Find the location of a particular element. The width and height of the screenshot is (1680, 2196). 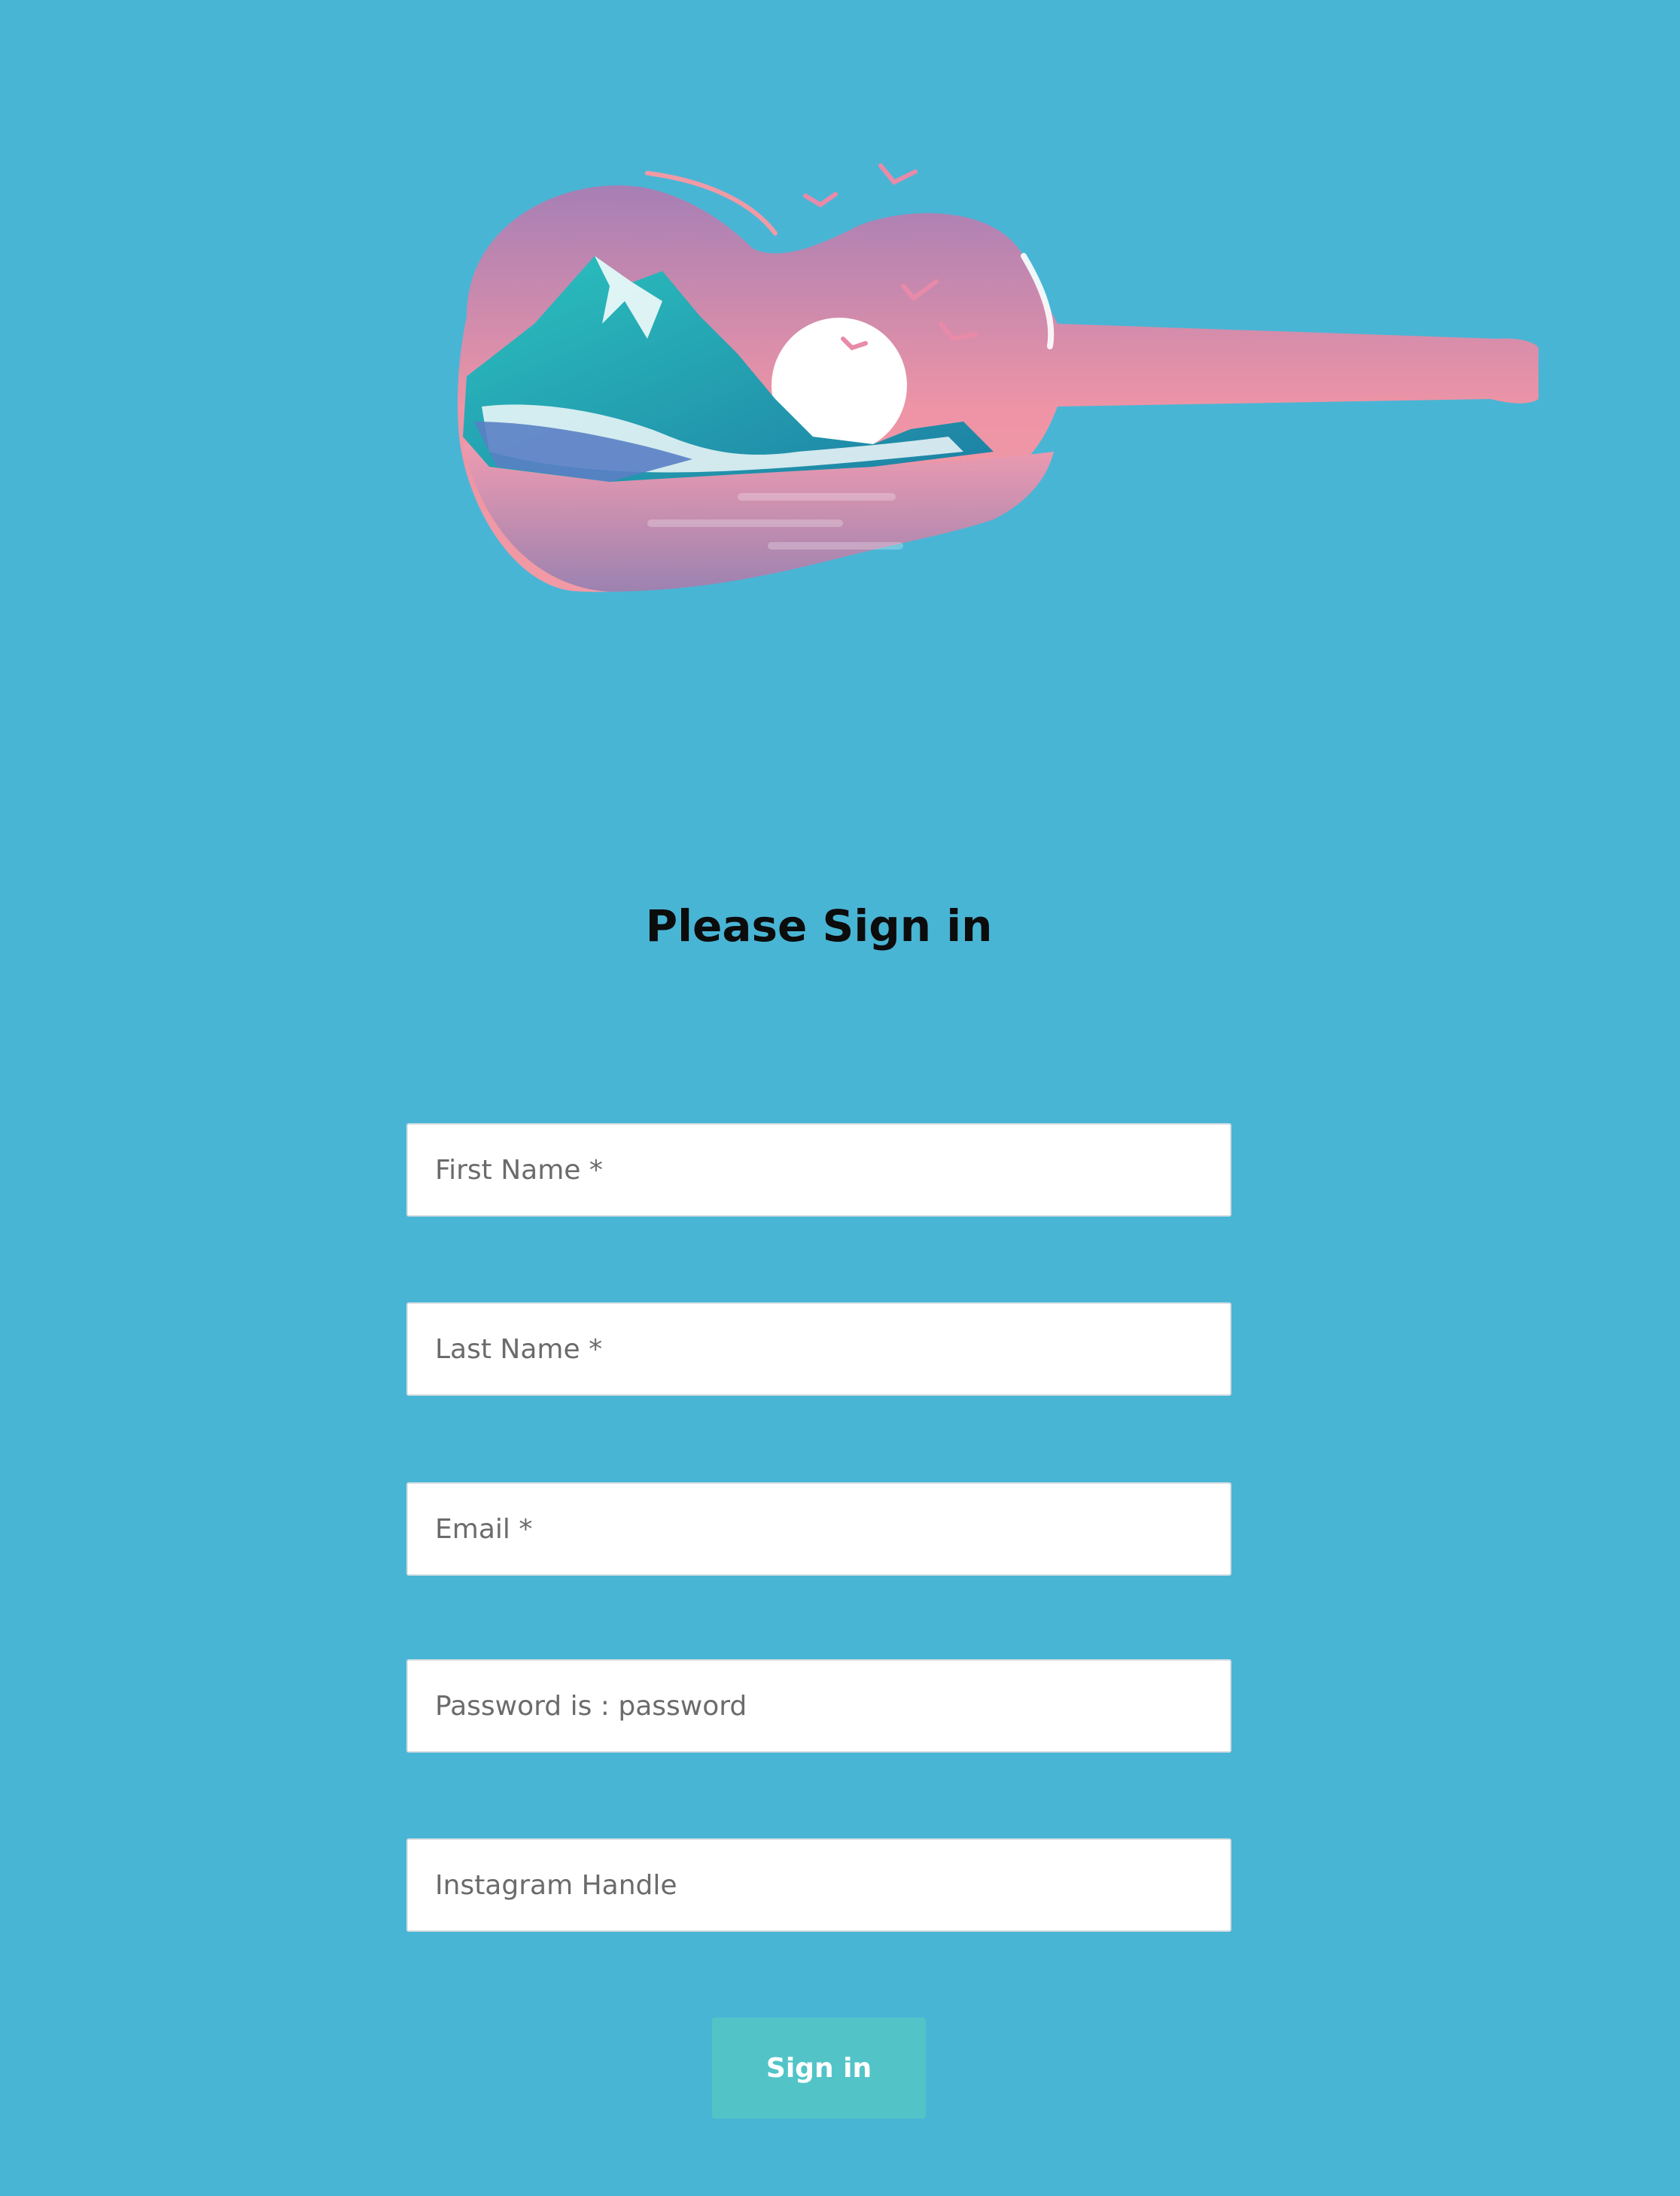

last-name-input is located at coordinates (818, 1349).